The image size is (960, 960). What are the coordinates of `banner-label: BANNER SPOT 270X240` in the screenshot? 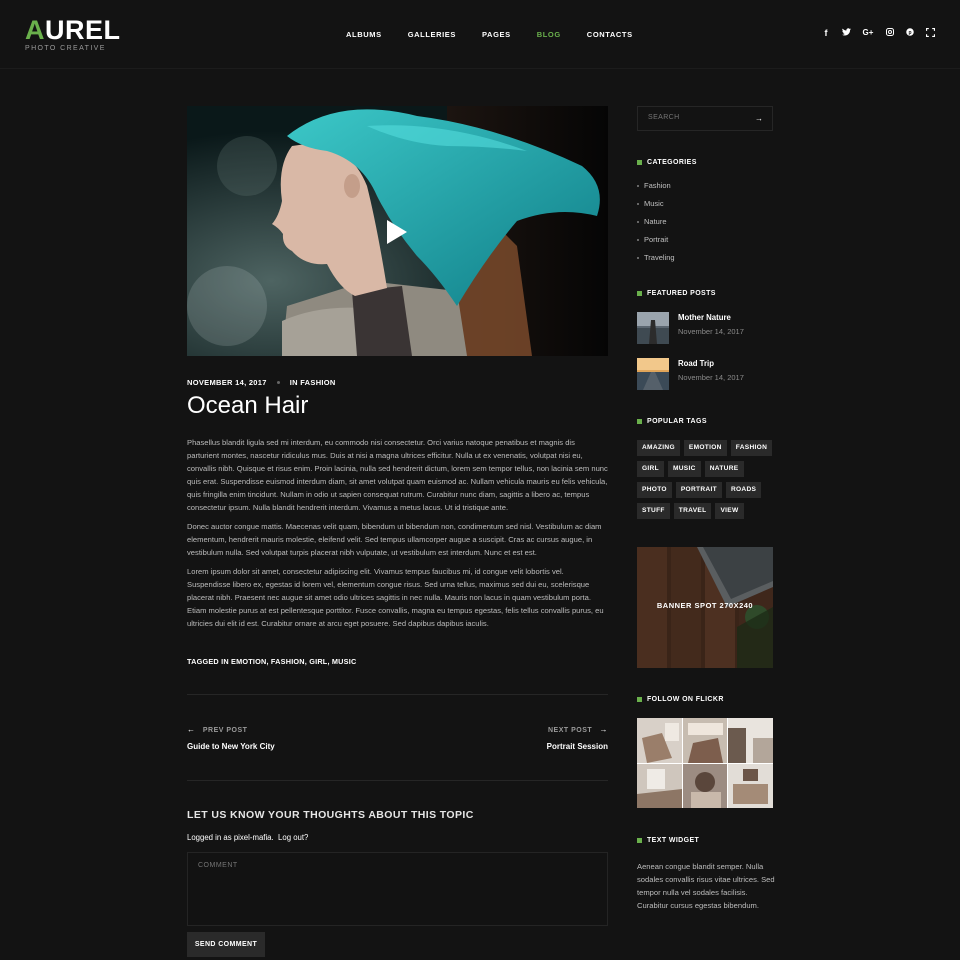 It's located at (705, 605).